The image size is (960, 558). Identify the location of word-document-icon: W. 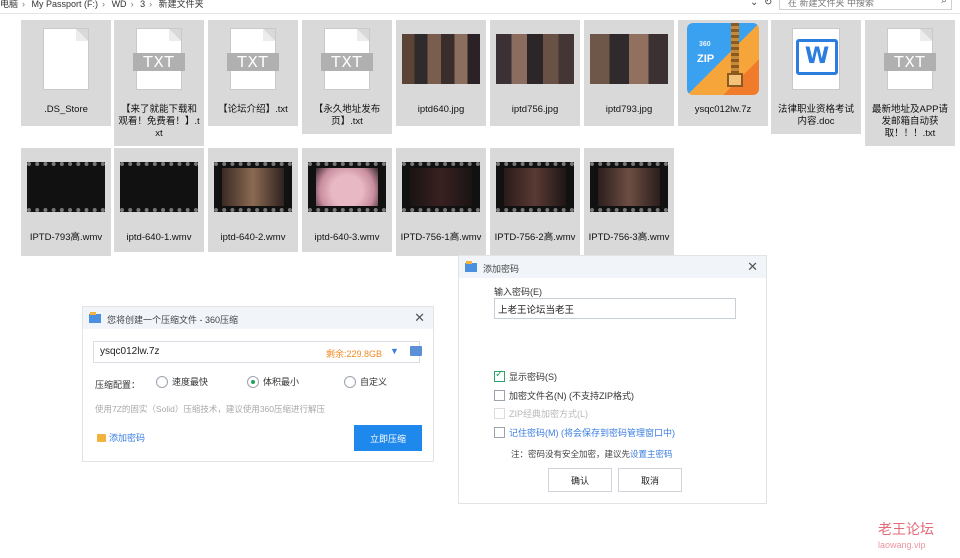
(816, 59).